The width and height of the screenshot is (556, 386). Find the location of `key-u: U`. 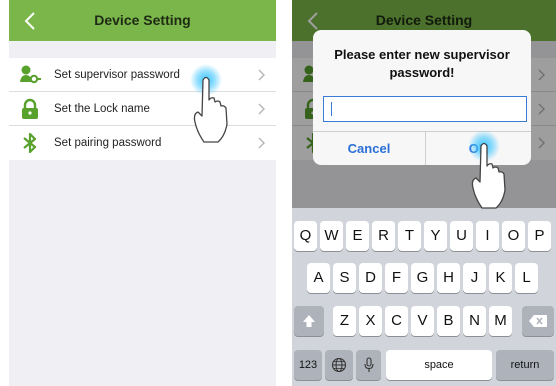

key-u: U is located at coordinates (461, 236).